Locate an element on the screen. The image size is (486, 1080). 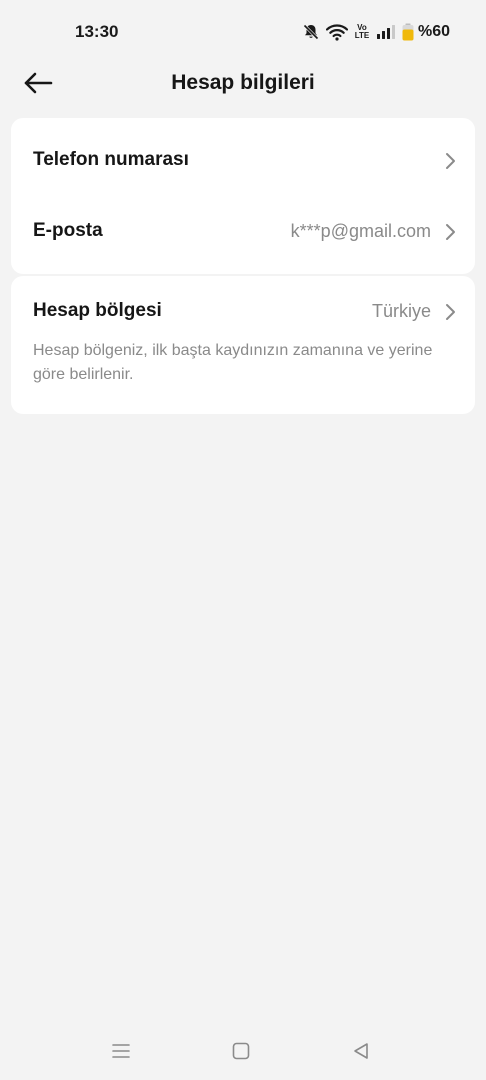
signal-icon is located at coordinates (386, 32).